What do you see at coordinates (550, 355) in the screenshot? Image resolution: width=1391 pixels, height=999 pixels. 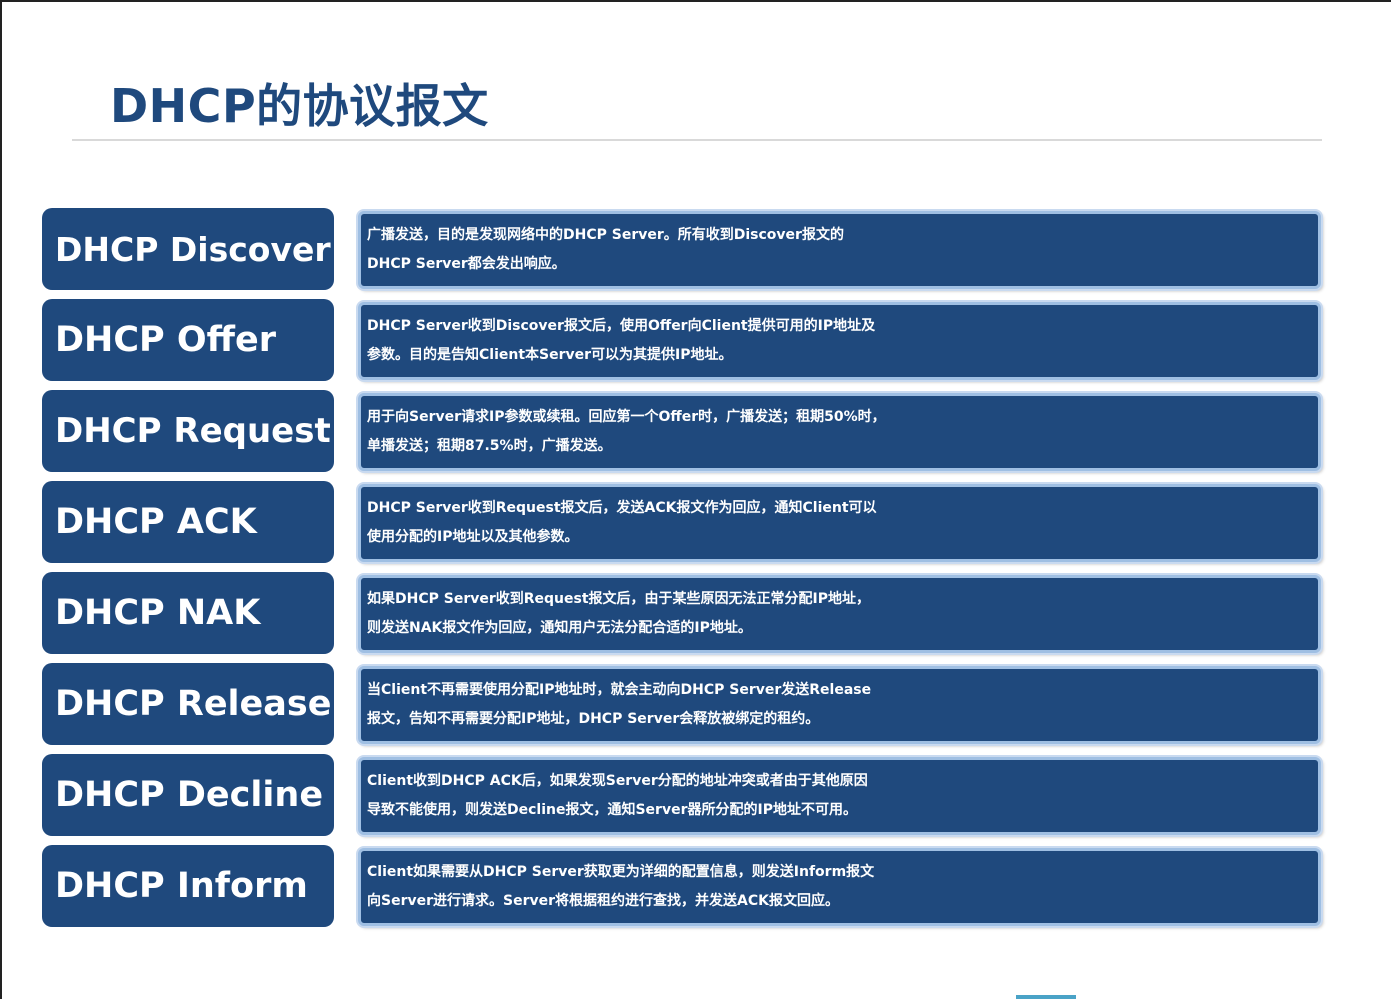 I see `description-line: 参数。目的是告知Client本Server可以为其提供IP地址。` at bounding box center [550, 355].